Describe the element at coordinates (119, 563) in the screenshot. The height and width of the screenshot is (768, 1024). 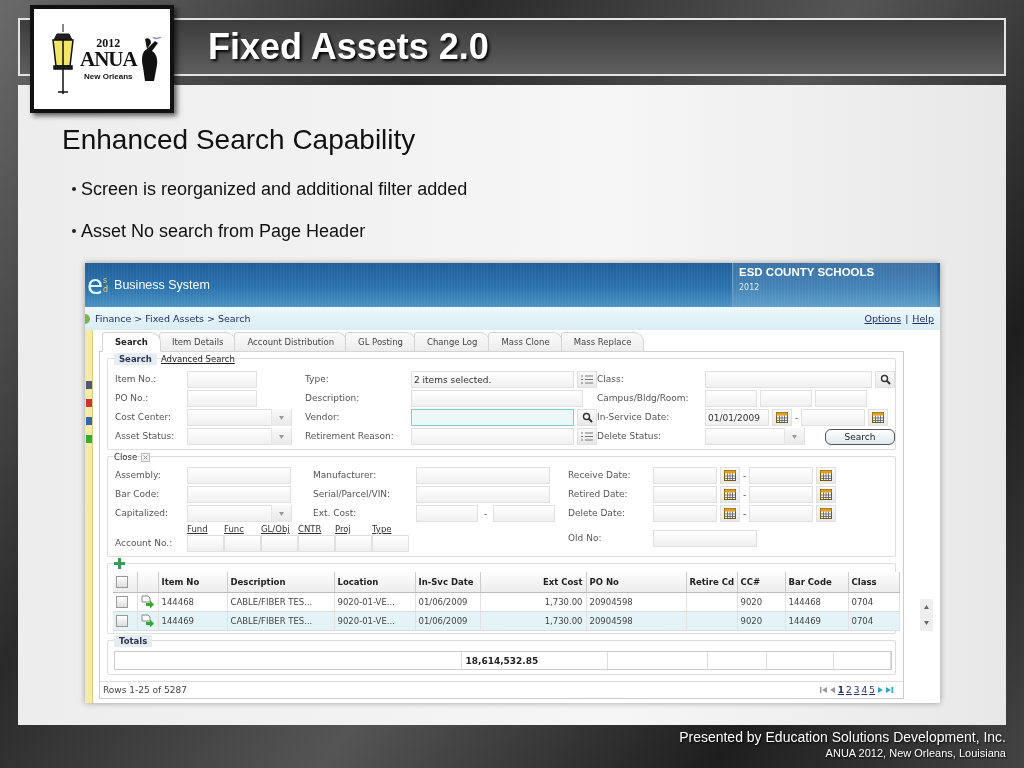
I see `add-icon` at that location.